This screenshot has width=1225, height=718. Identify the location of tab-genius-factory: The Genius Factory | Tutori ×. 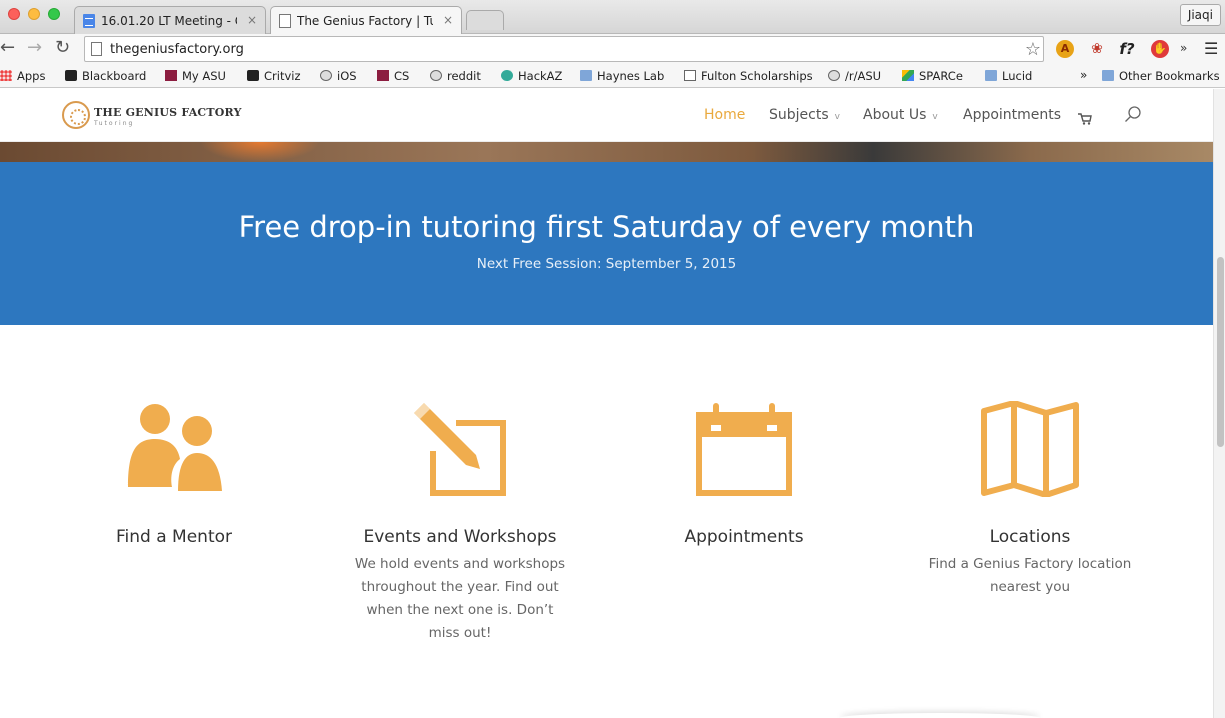
(366, 20).